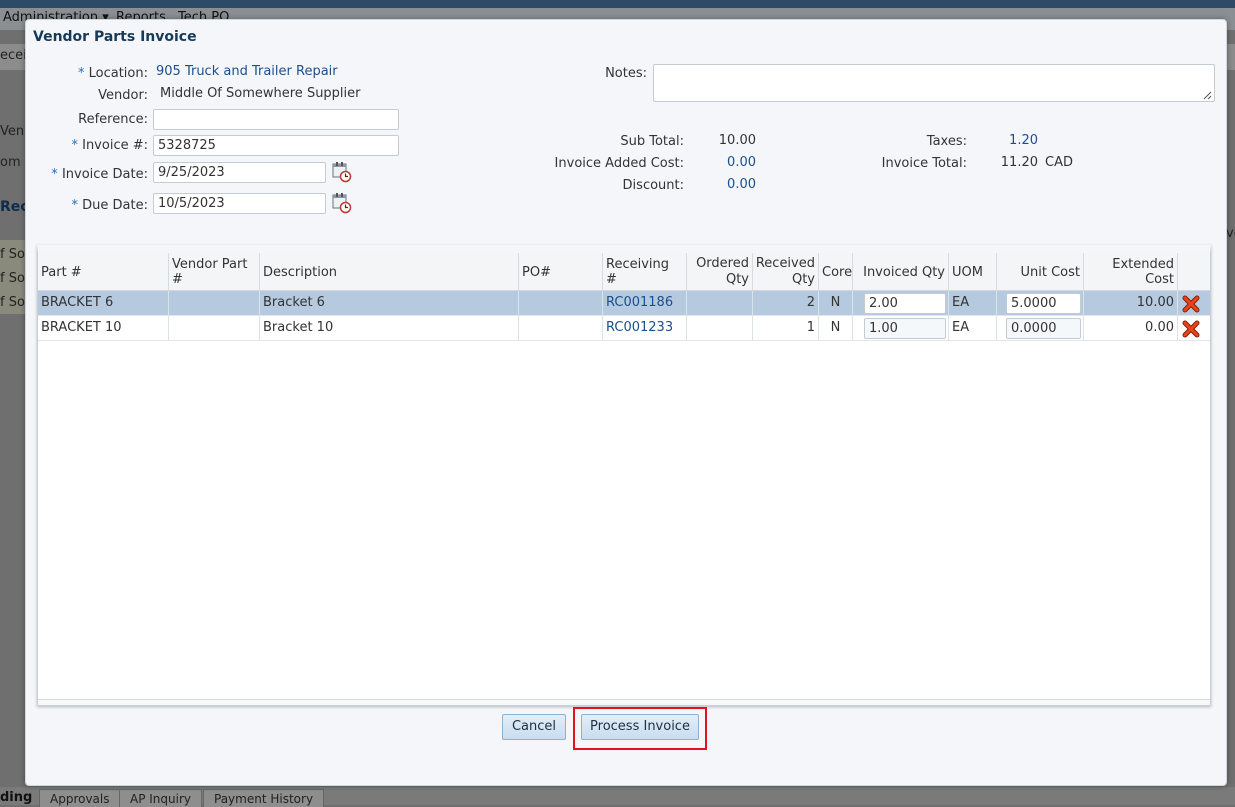 Image resolution: width=1235 pixels, height=807 pixels. I want to click on invoice-number-label: * Invoice #:, so click(109, 145).